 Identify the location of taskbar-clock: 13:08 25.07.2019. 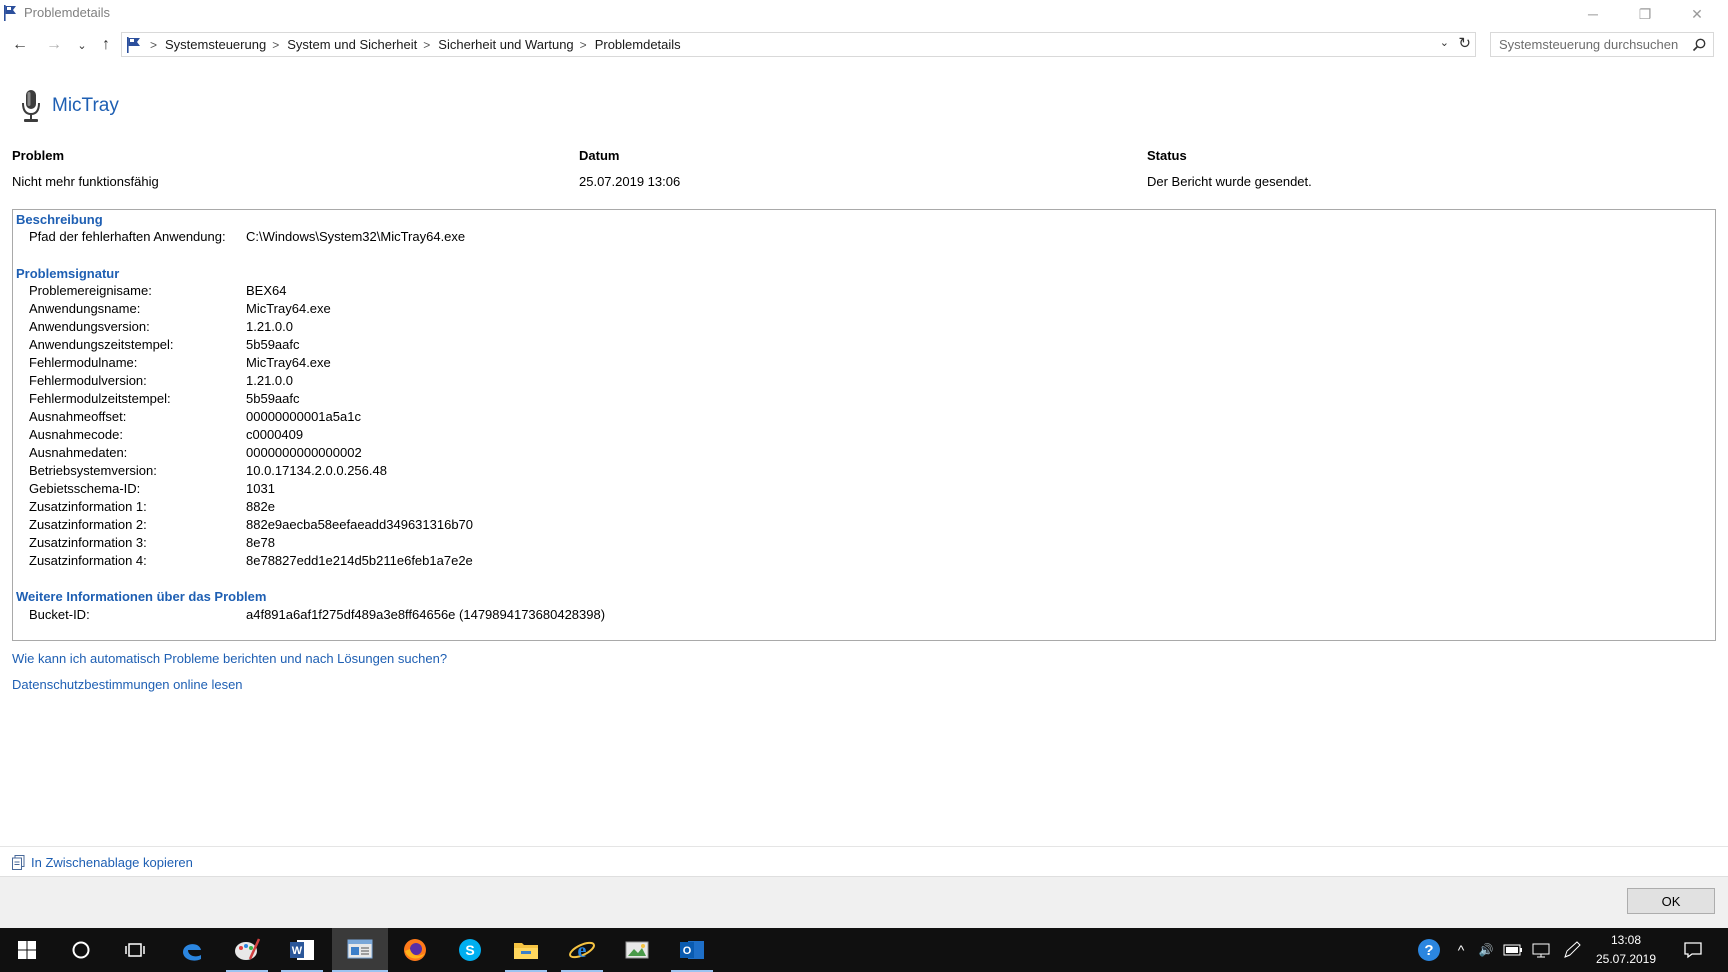
(1626, 950).